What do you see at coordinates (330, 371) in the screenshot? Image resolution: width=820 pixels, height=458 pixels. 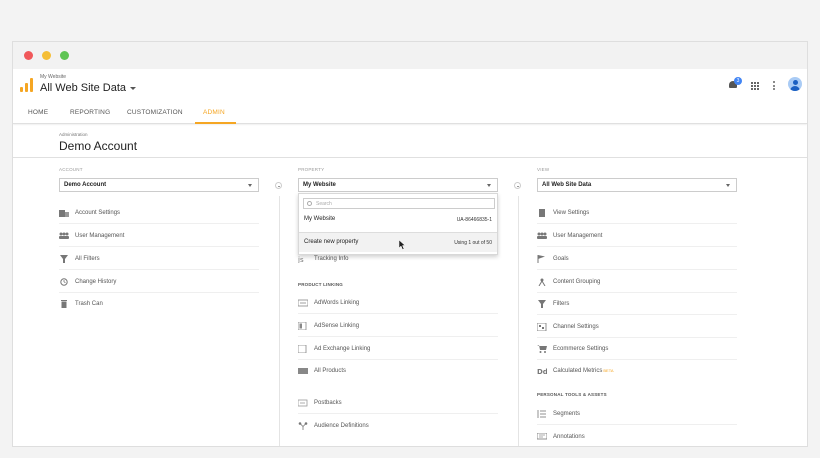 I see `menu-label: All Products` at bounding box center [330, 371].